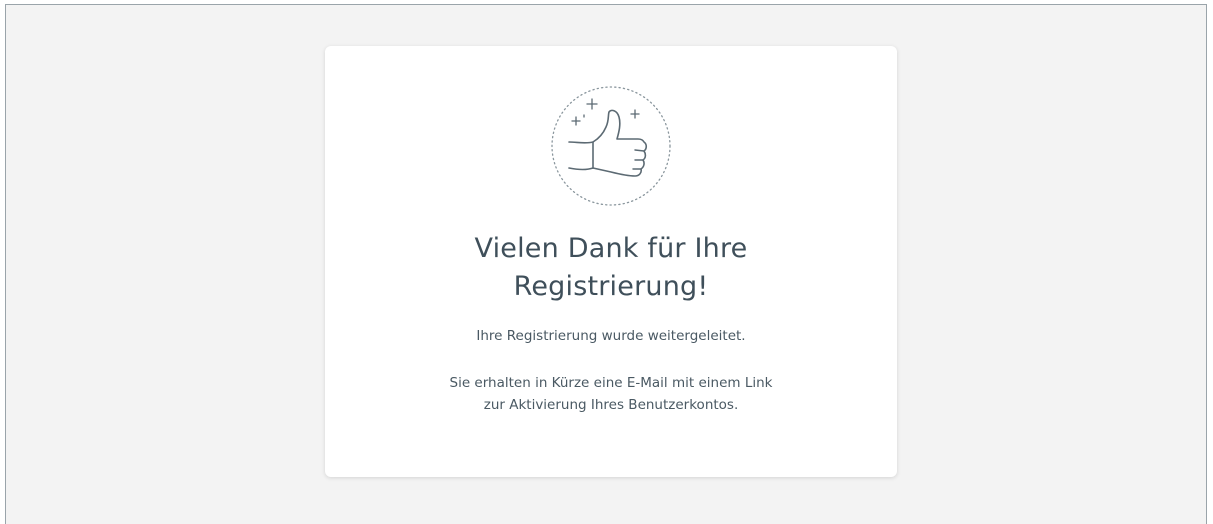 The image size is (1213, 524). Describe the element at coordinates (611, 286) in the screenshot. I see `title-line-2: Registrierung!` at that location.